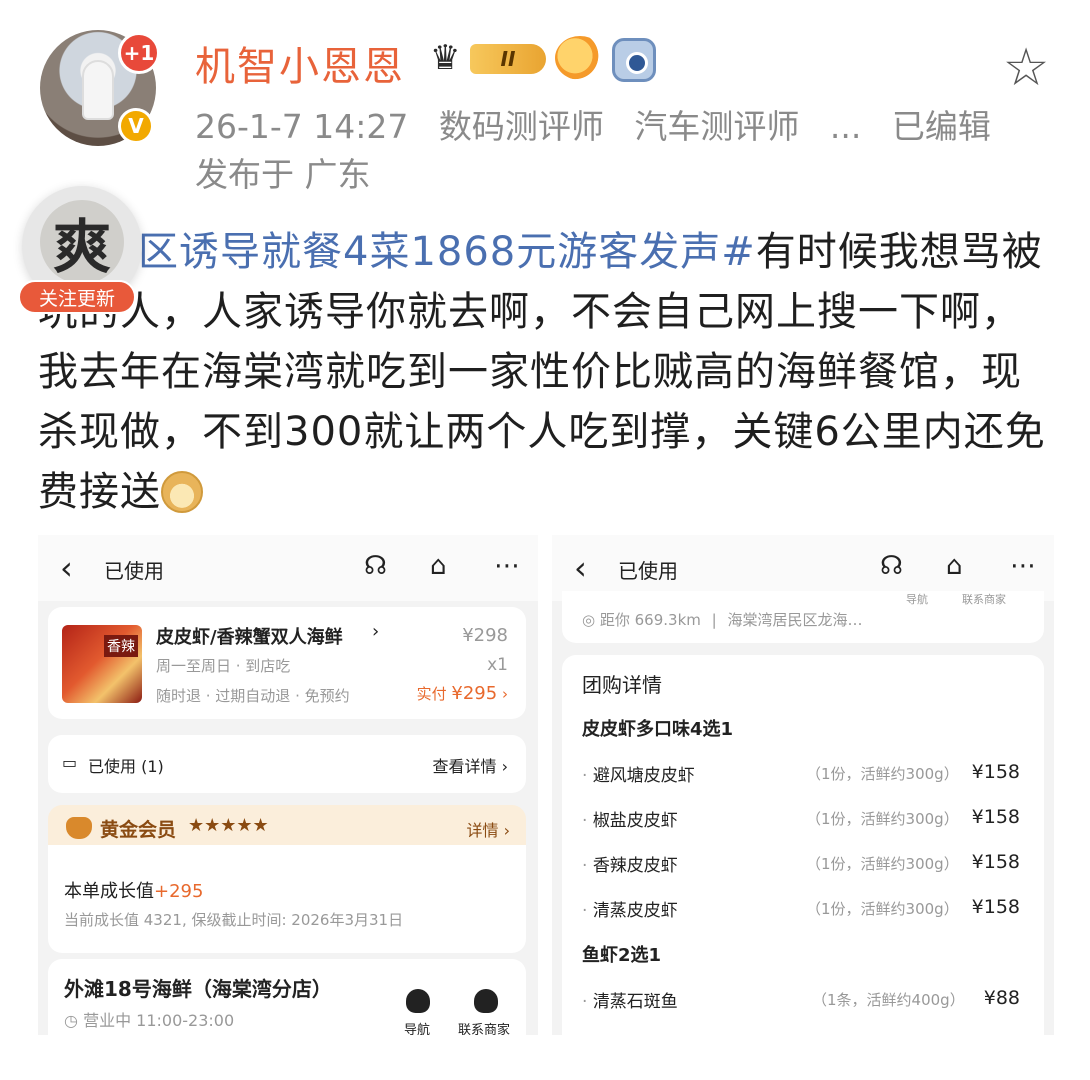  Describe the element at coordinates (622, 955) in the screenshot. I see `group-title: 鱼虾2选1` at that location.